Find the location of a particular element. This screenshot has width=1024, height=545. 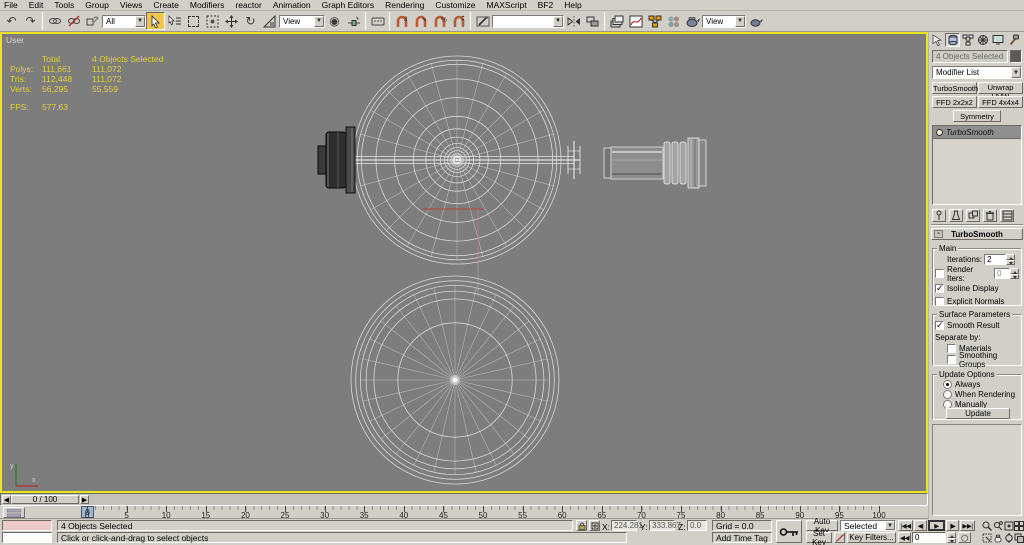

pan-hand-icon is located at coordinates (998, 537).